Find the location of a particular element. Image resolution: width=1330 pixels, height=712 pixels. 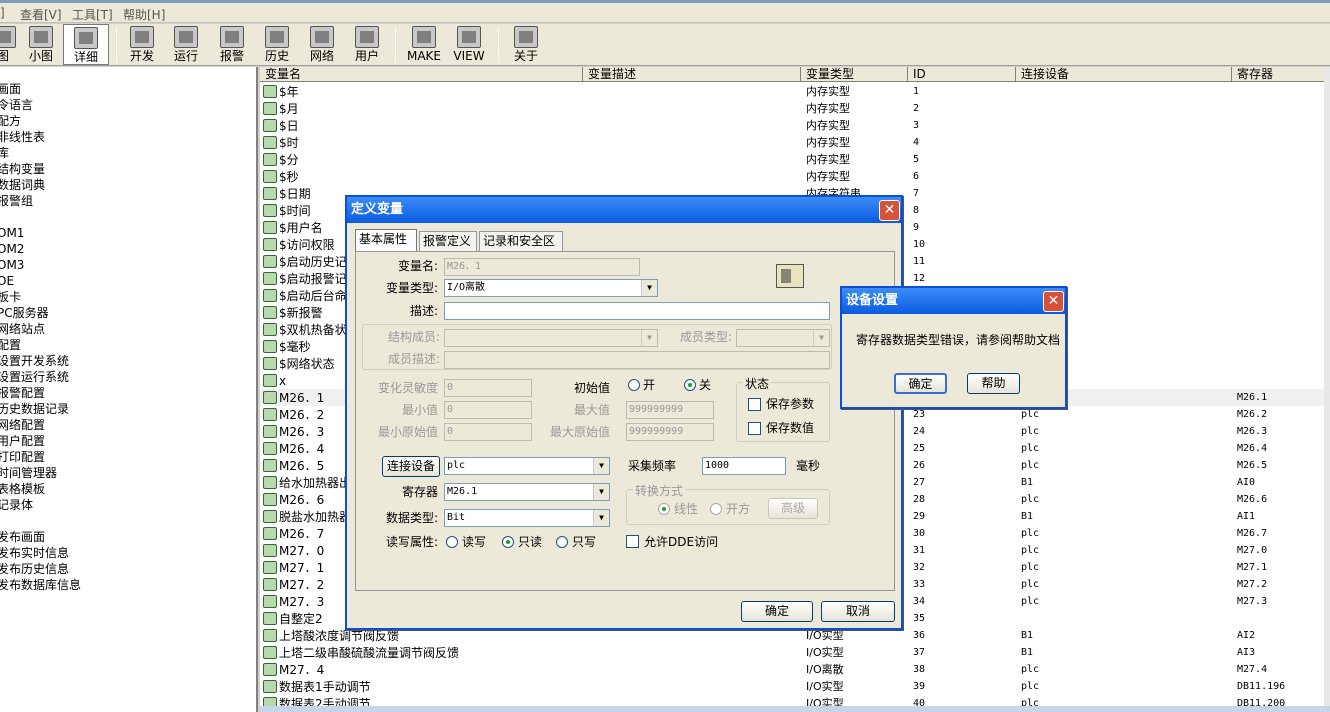

messagebox-help-button: 帮助 is located at coordinates (993, 383).